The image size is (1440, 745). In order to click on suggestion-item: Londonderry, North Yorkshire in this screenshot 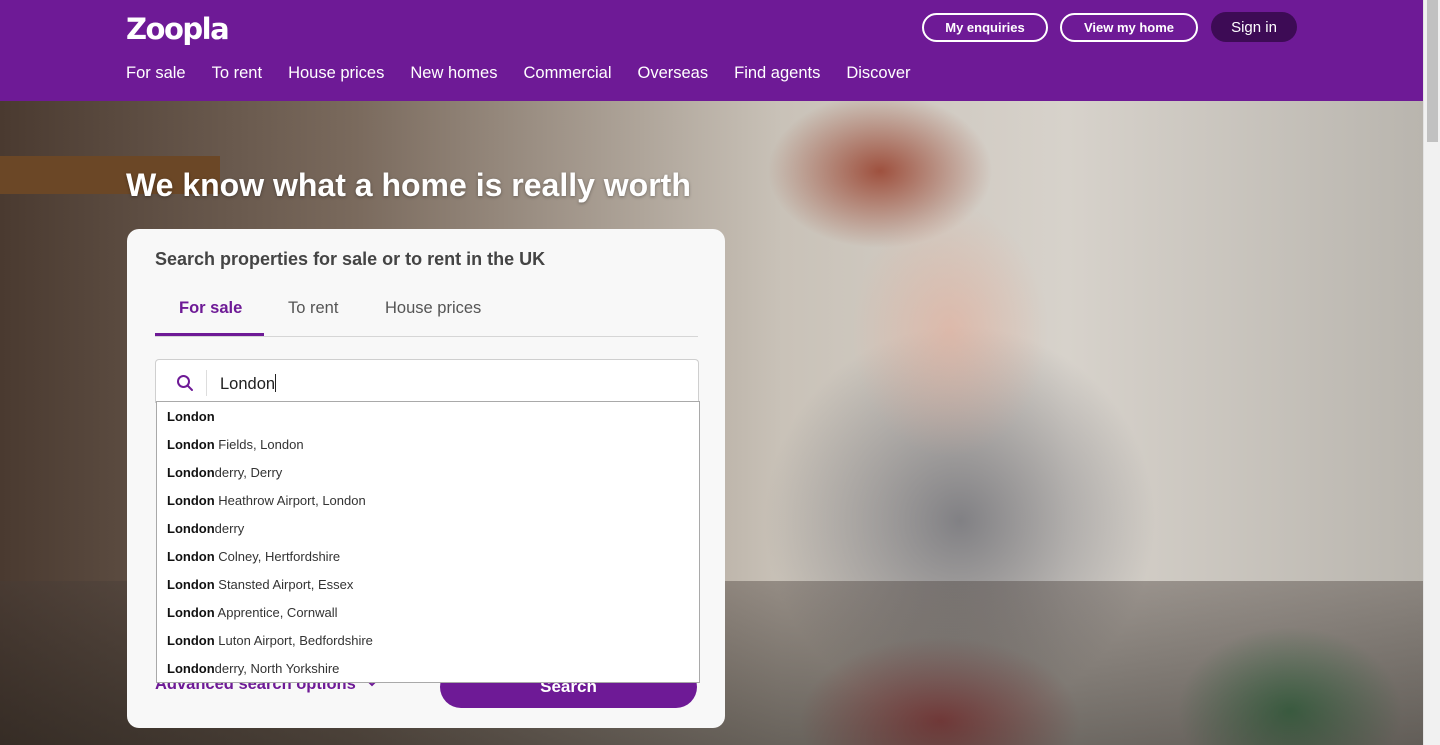, I will do `click(253, 668)`.